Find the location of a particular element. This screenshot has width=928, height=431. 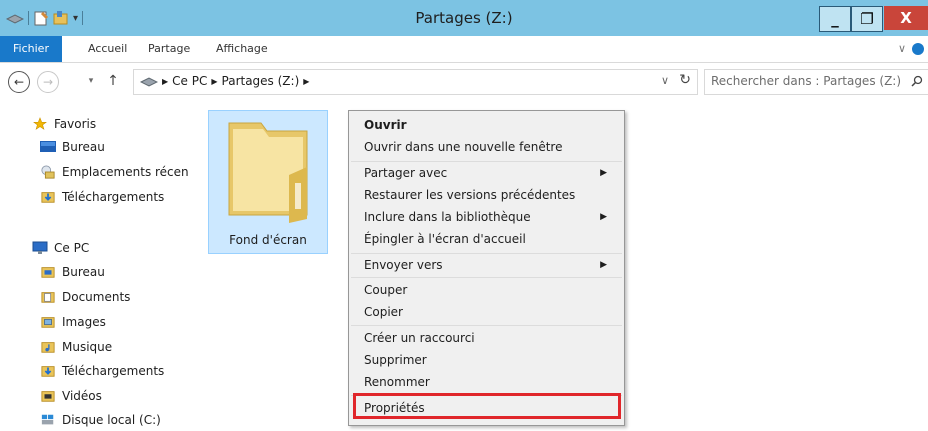

star-icon is located at coordinates (40, 123).